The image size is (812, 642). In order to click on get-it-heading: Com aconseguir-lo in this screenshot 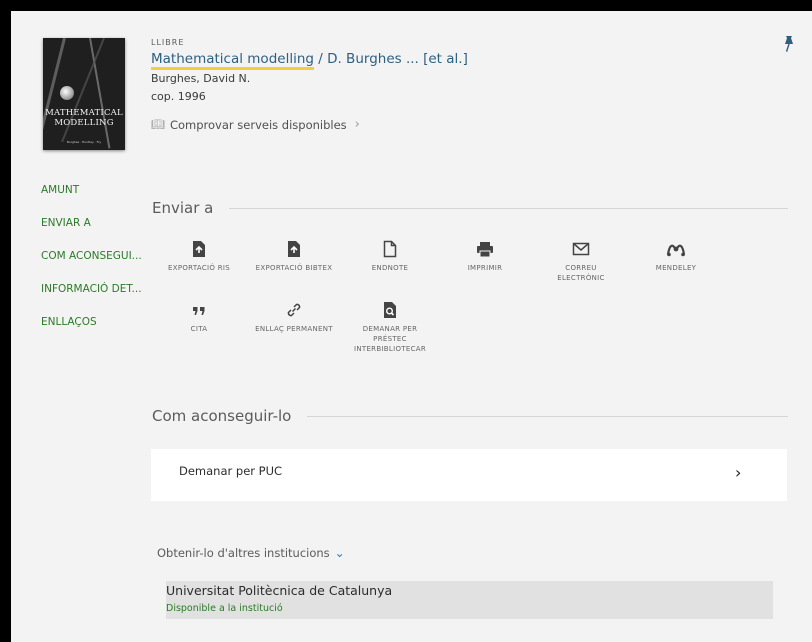, I will do `click(222, 416)`.